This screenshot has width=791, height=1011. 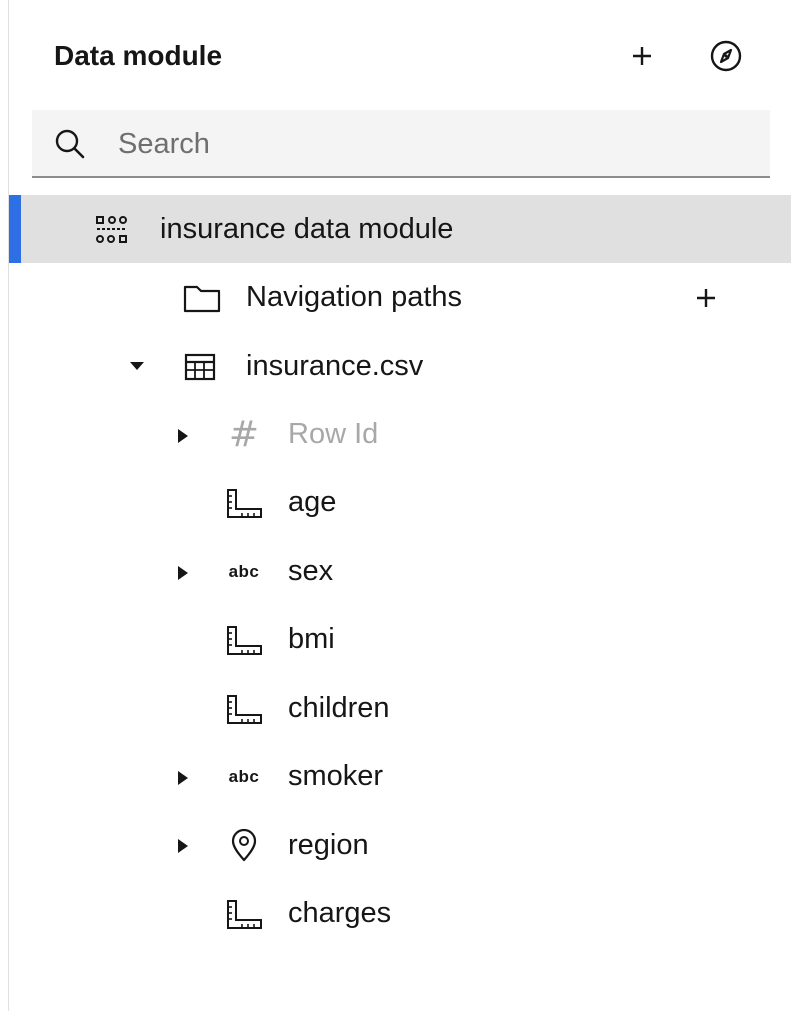 I want to click on search-box, so click(x=401, y=144).